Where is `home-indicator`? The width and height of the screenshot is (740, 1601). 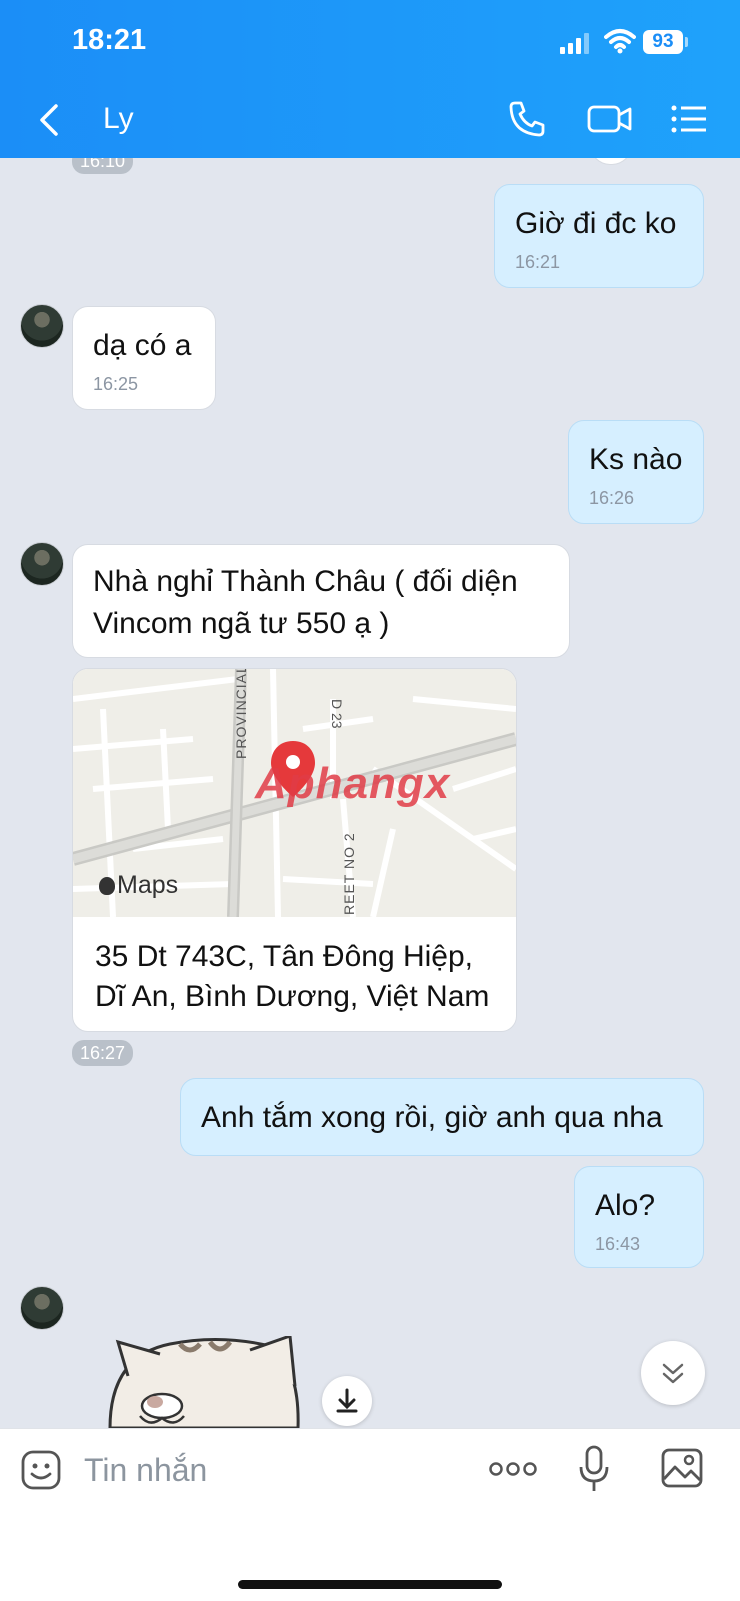
home-indicator is located at coordinates (370, 1584).